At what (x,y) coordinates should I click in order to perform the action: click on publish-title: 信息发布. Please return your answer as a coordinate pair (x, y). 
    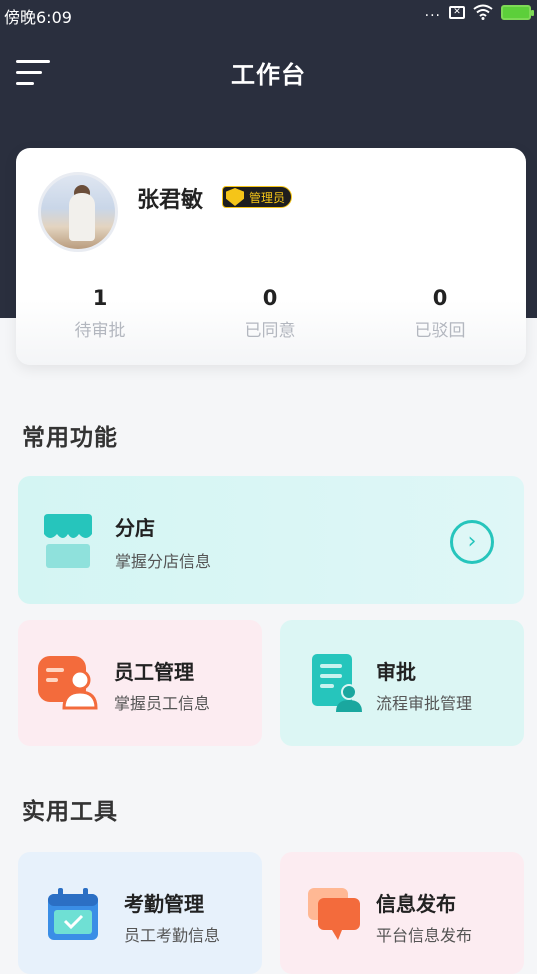
    Looking at the image, I should click on (416, 904).